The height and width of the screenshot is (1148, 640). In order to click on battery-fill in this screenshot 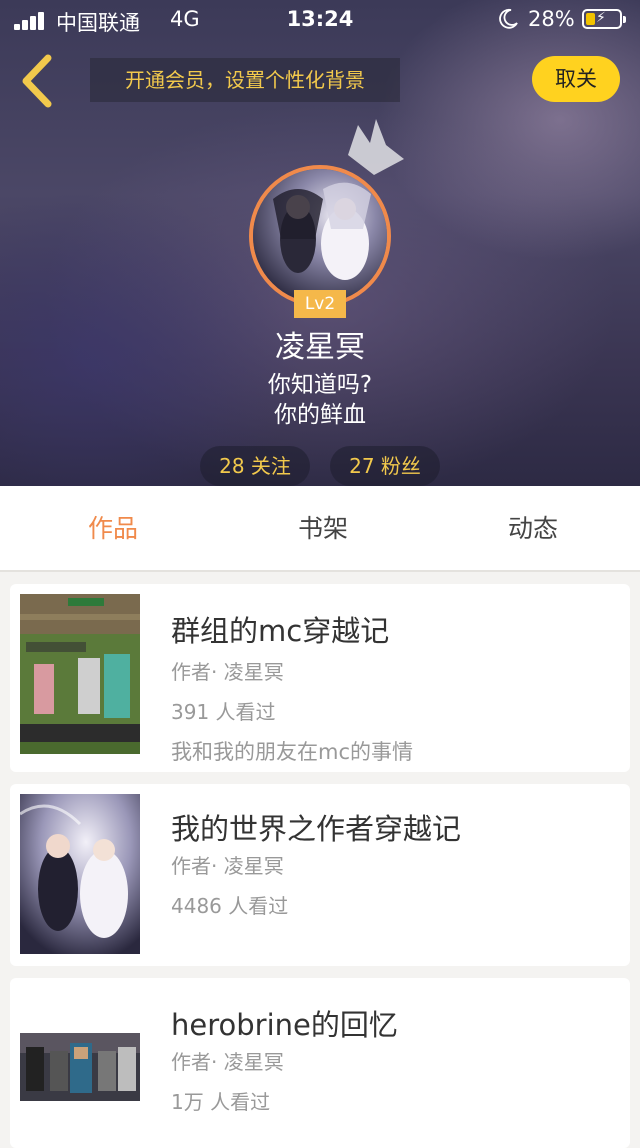, I will do `click(590, 19)`.